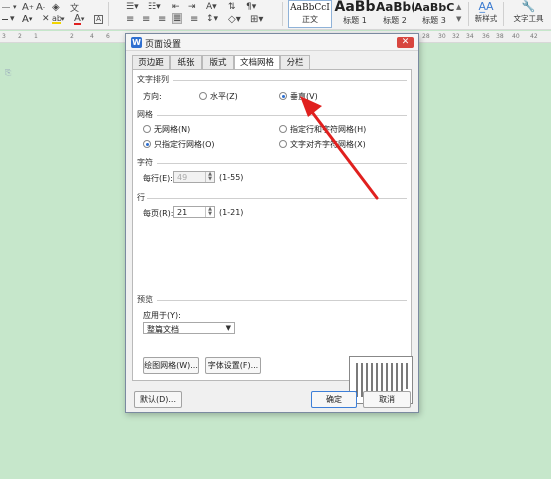  Describe the element at coordinates (434, 7) in the screenshot. I see `style-sample: AaBbC` at that location.